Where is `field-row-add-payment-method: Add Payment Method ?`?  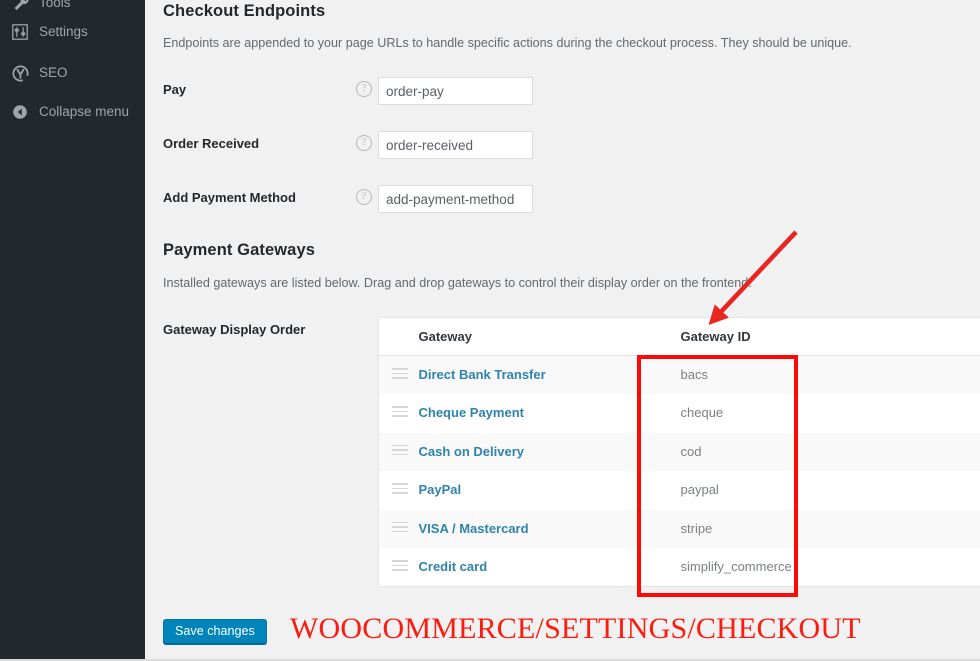
field-row-add-payment-method: Add Payment Method ? is located at coordinates (562, 200).